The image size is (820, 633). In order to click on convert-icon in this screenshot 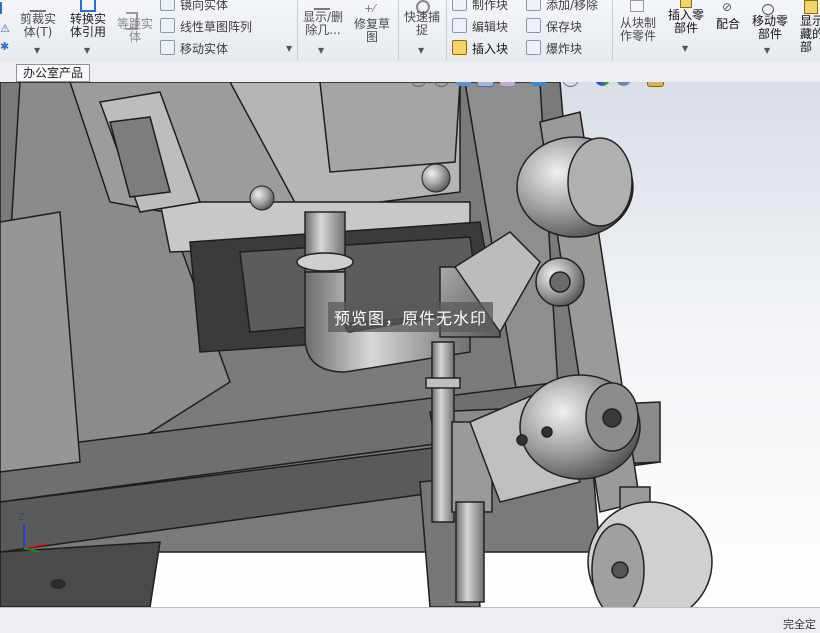, I will do `click(88, 6)`.